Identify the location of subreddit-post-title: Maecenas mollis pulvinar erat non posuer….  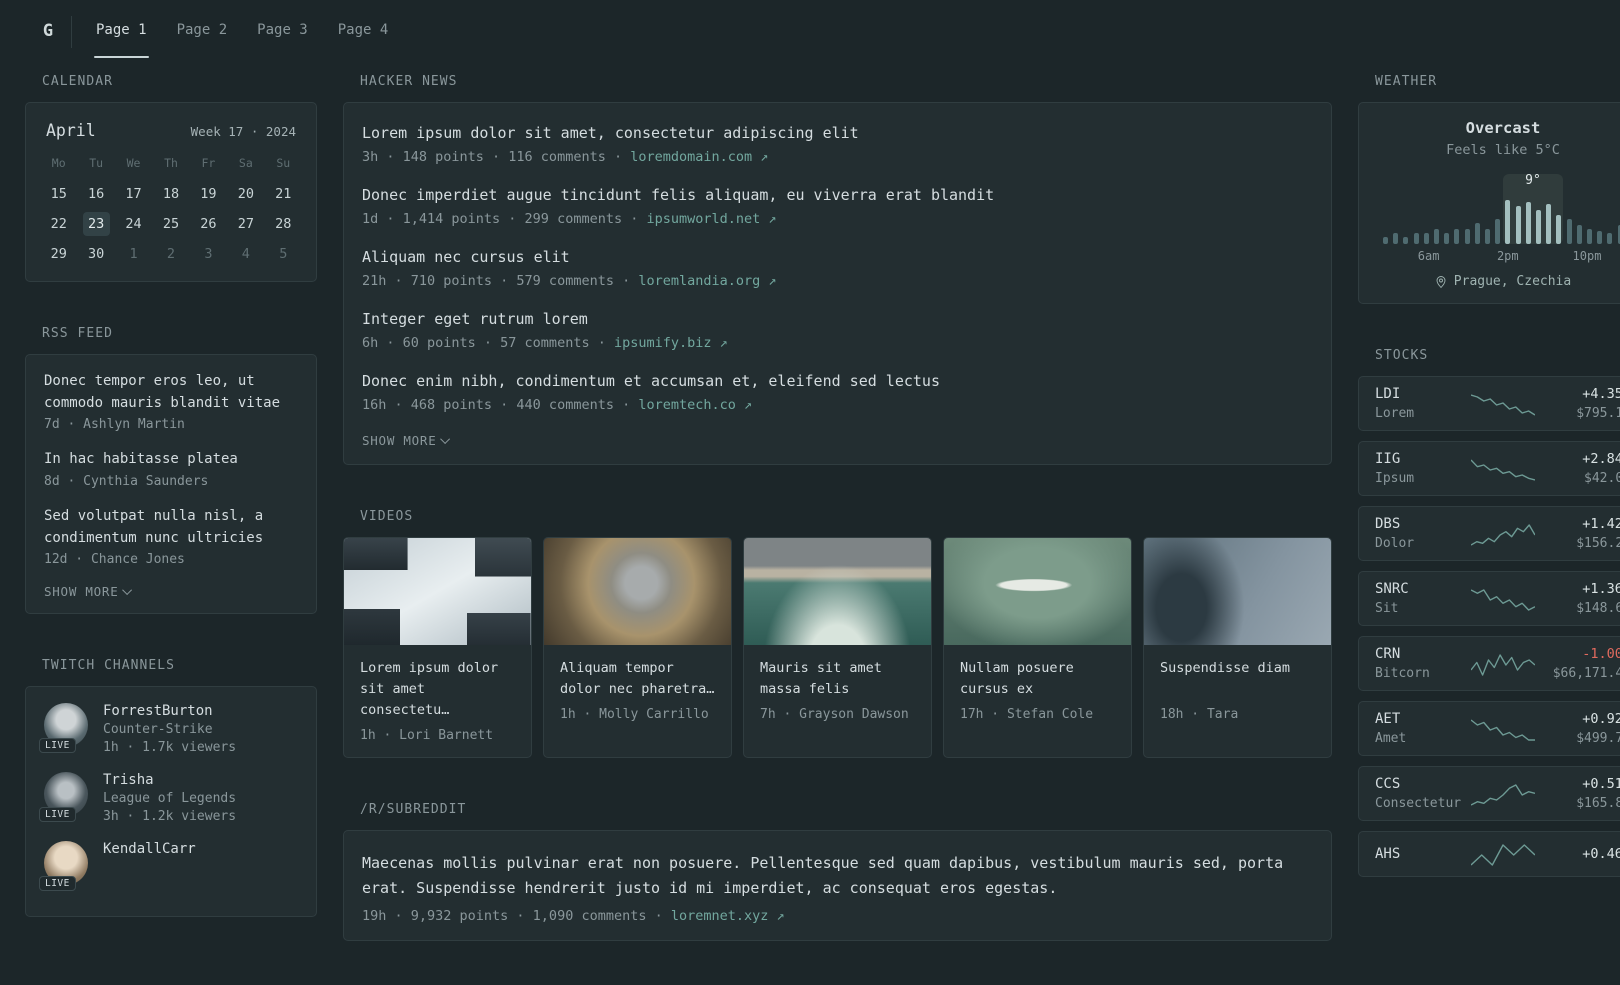
(837, 876).